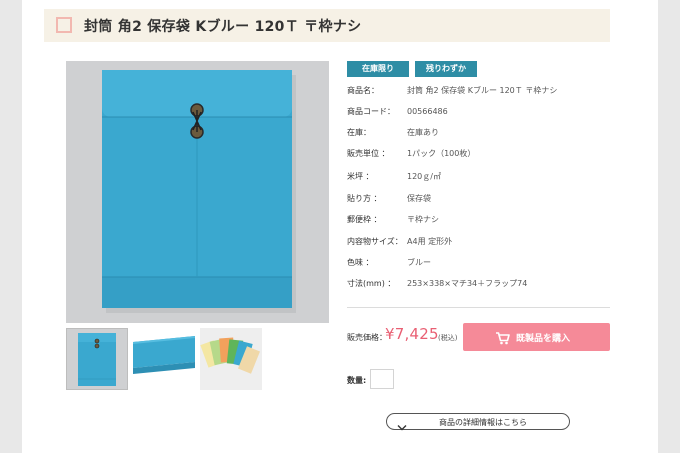 The image size is (680, 453). Describe the element at coordinates (482, 90) in the screenshot. I see `spec-value: 封筒 角2 保存袋 Kブルー 120Ｔ 〒枠ナシ` at that location.